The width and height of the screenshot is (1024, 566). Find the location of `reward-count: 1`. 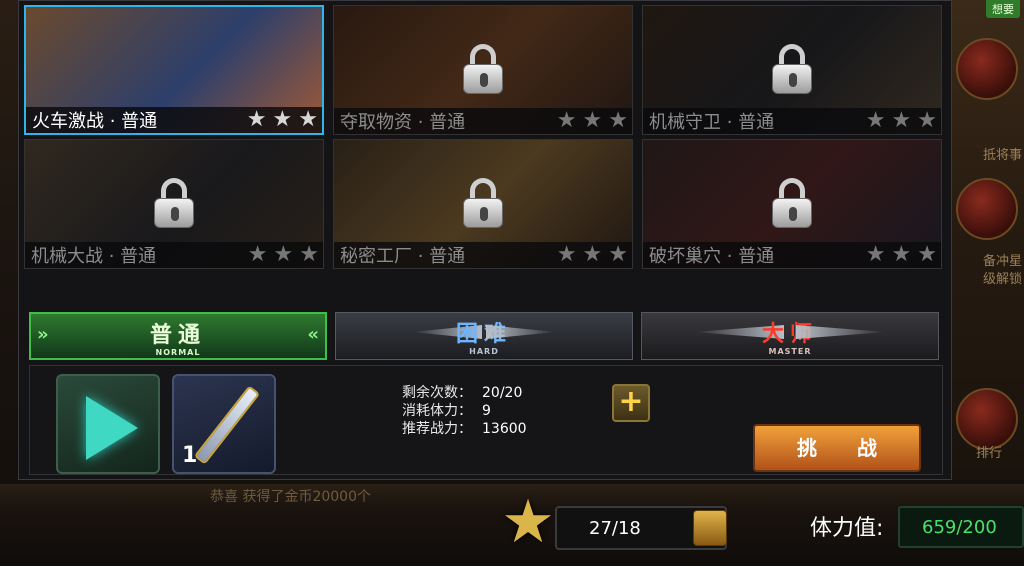

reward-count: 1 is located at coordinates (190, 455).